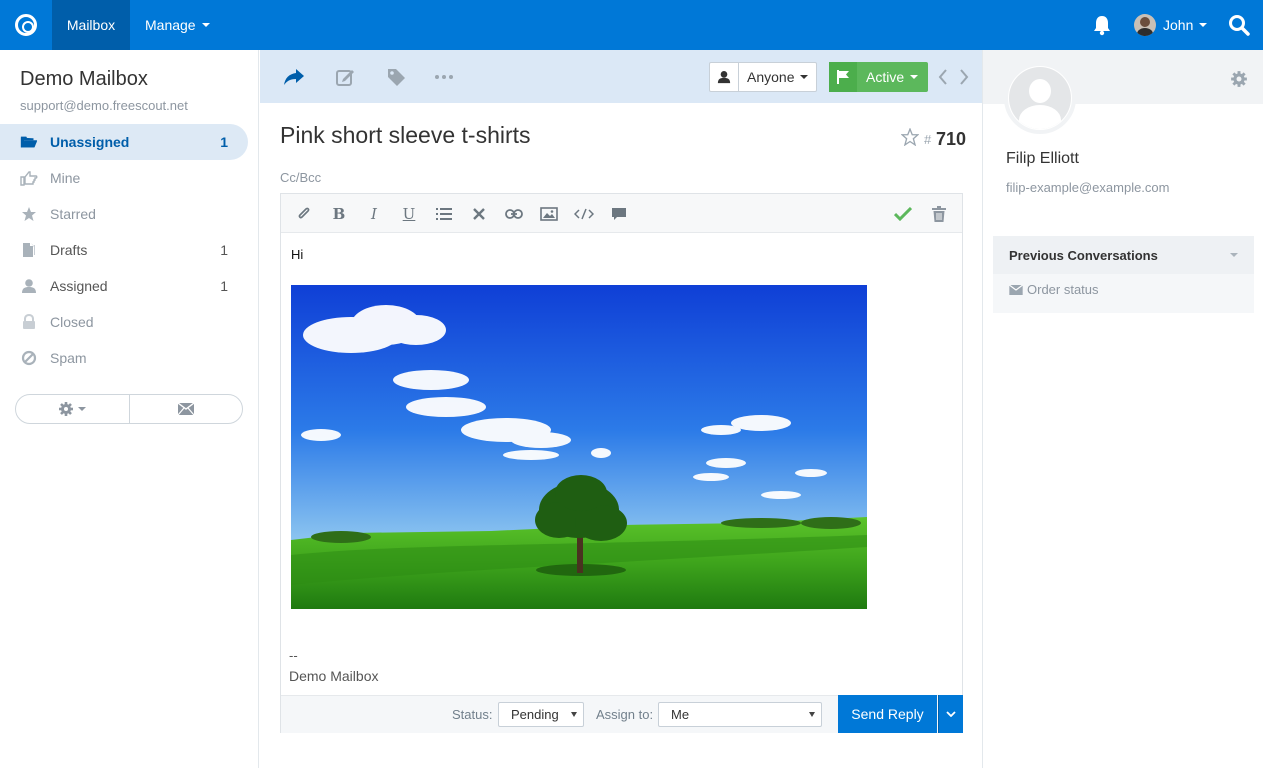 The width and height of the screenshot is (1263, 768). What do you see at coordinates (26, 25) in the screenshot?
I see `freescout-logo` at bounding box center [26, 25].